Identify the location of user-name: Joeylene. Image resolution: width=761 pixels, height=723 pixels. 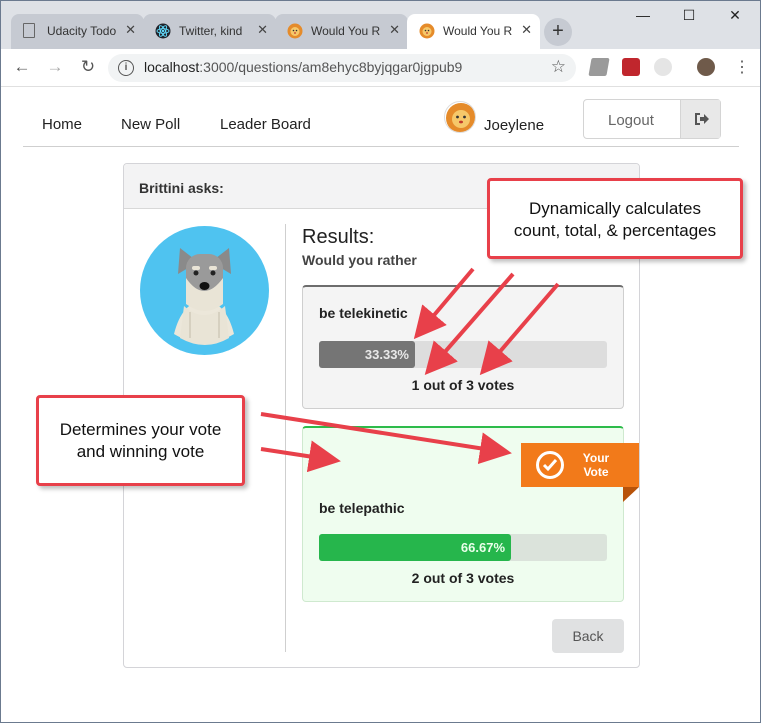
(514, 125).